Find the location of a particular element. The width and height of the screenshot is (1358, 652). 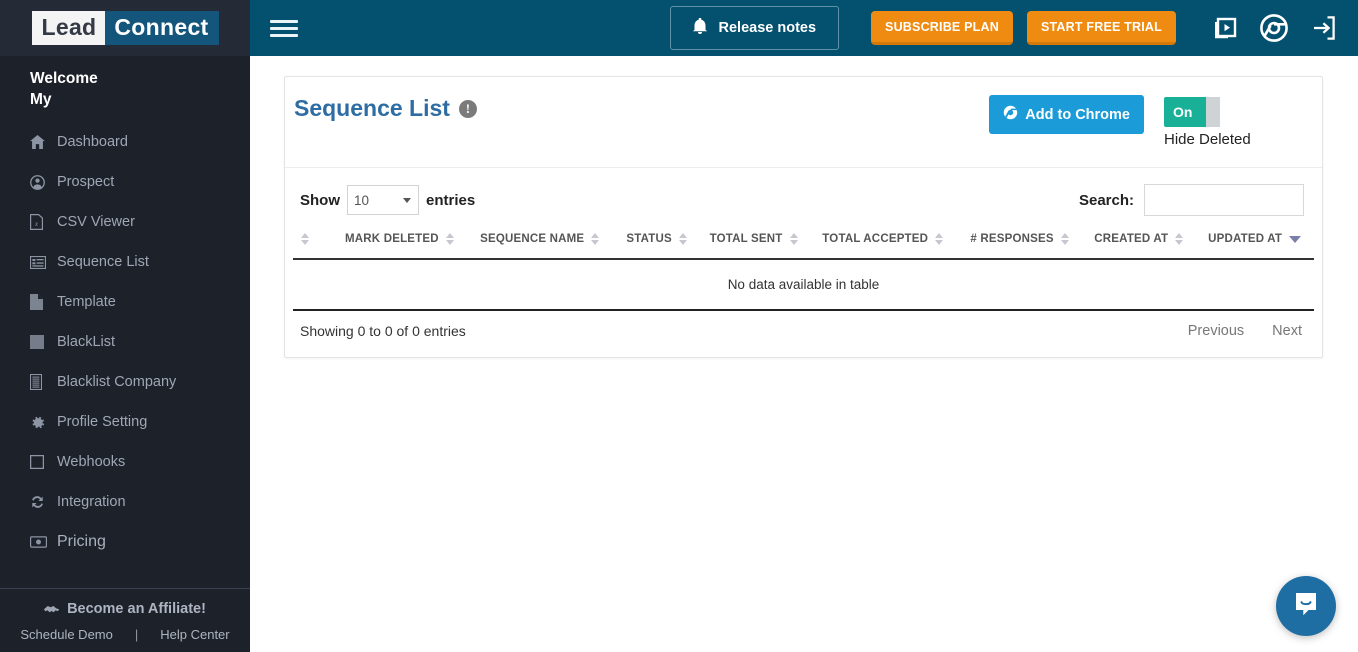

column-label: CREATED AT is located at coordinates (1131, 239).